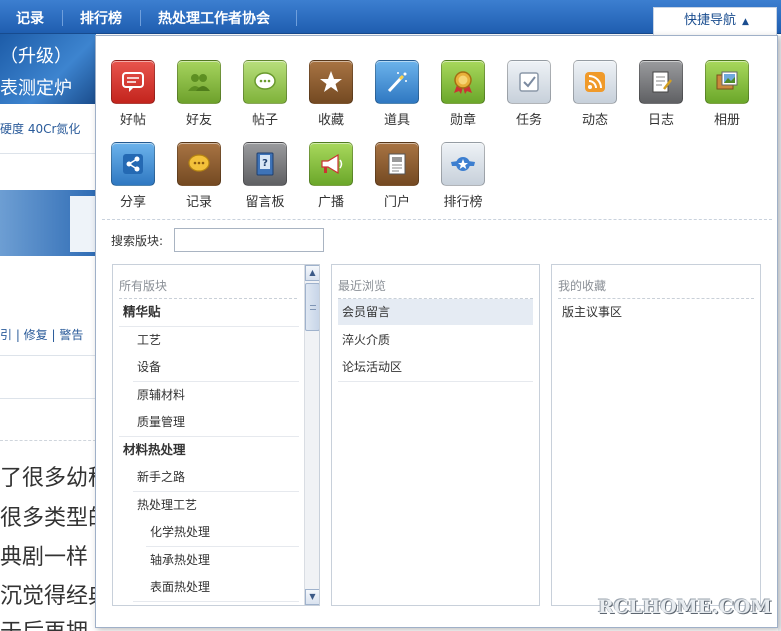 This screenshot has width=781, height=631. I want to click on message-board-icon: ?, so click(265, 164).